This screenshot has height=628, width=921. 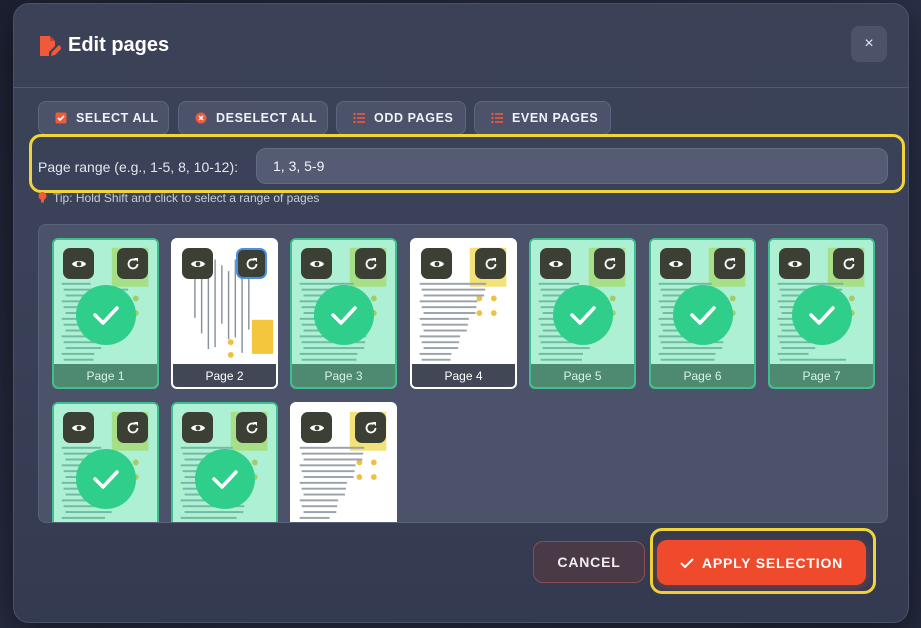 I want to click on page-thumbnail: Page 6, so click(x=702, y=313).